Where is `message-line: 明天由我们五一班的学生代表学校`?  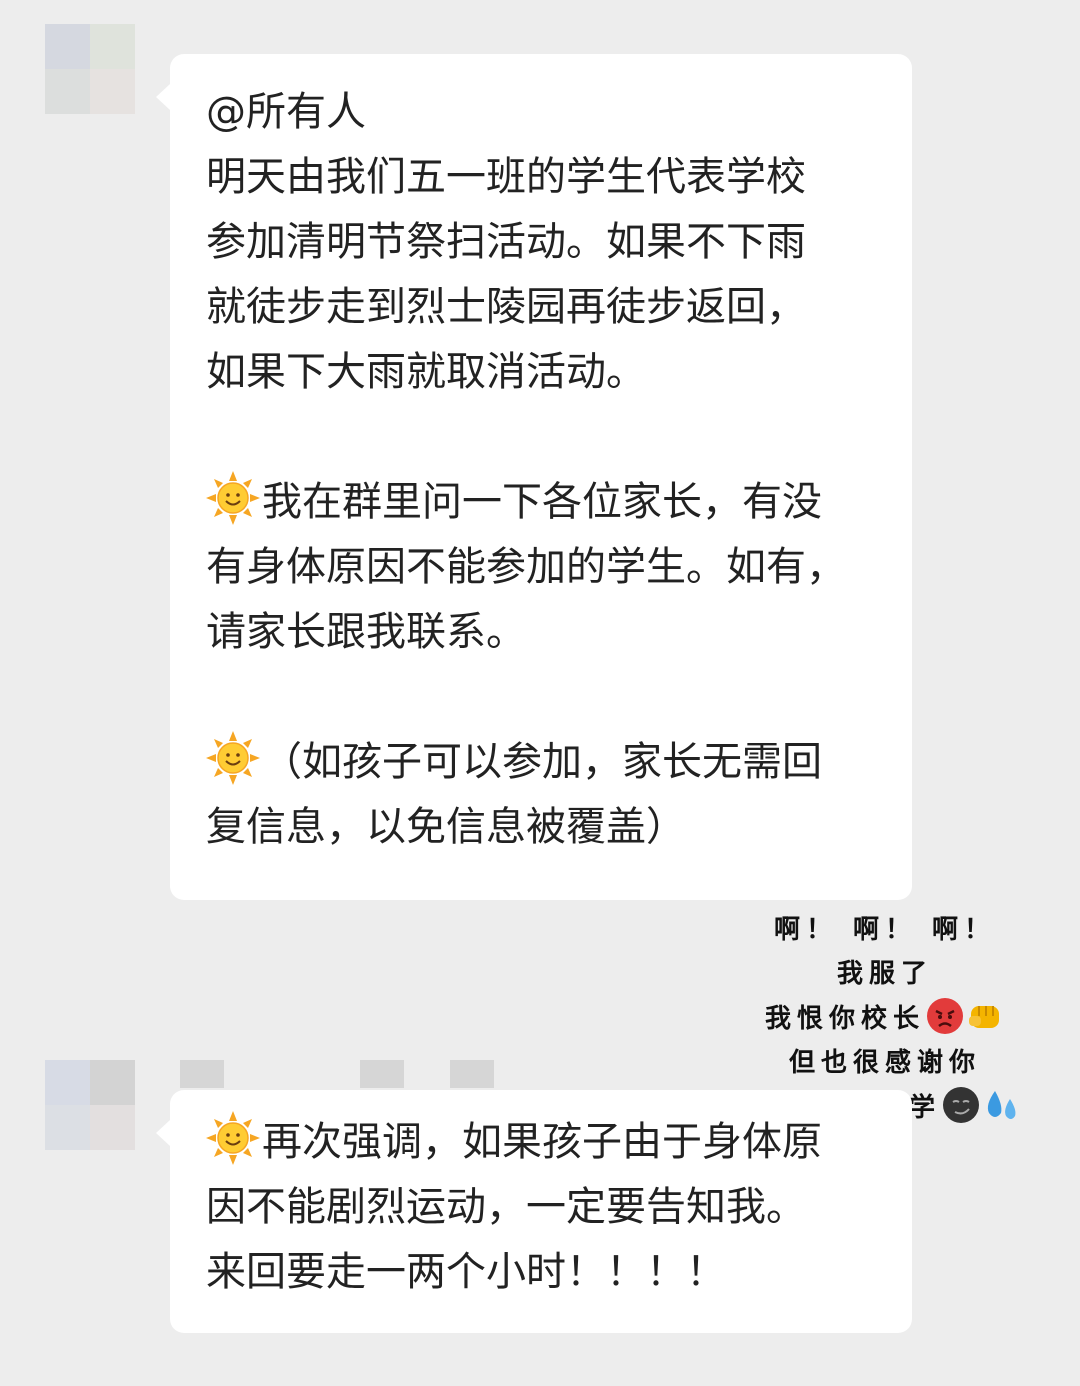 message-line: 明天由我们五一班的学生代表学校 is located at coordinates (506, 177).